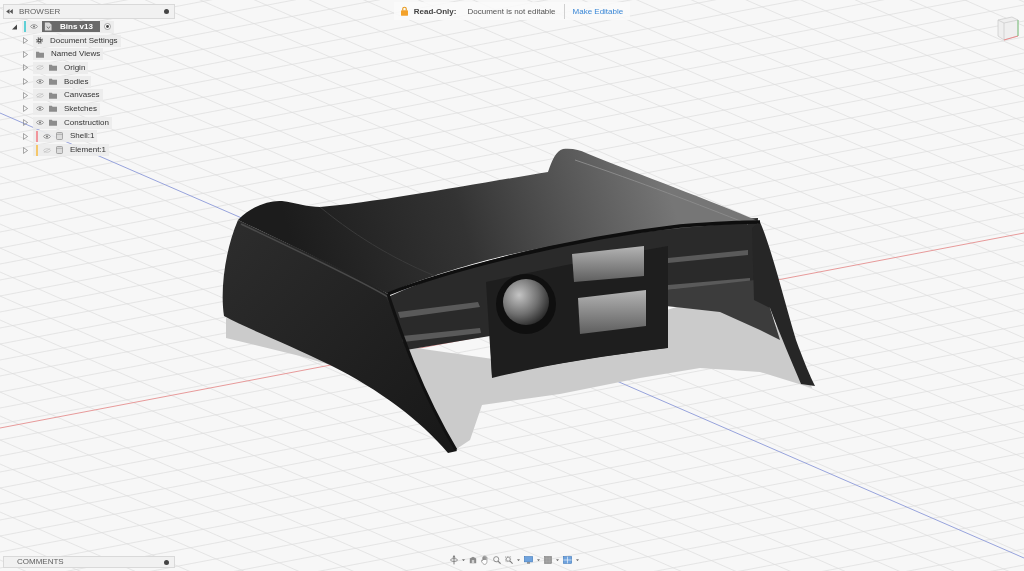  I want to click on read-only-message: Document is not editable, so click(511, 11).